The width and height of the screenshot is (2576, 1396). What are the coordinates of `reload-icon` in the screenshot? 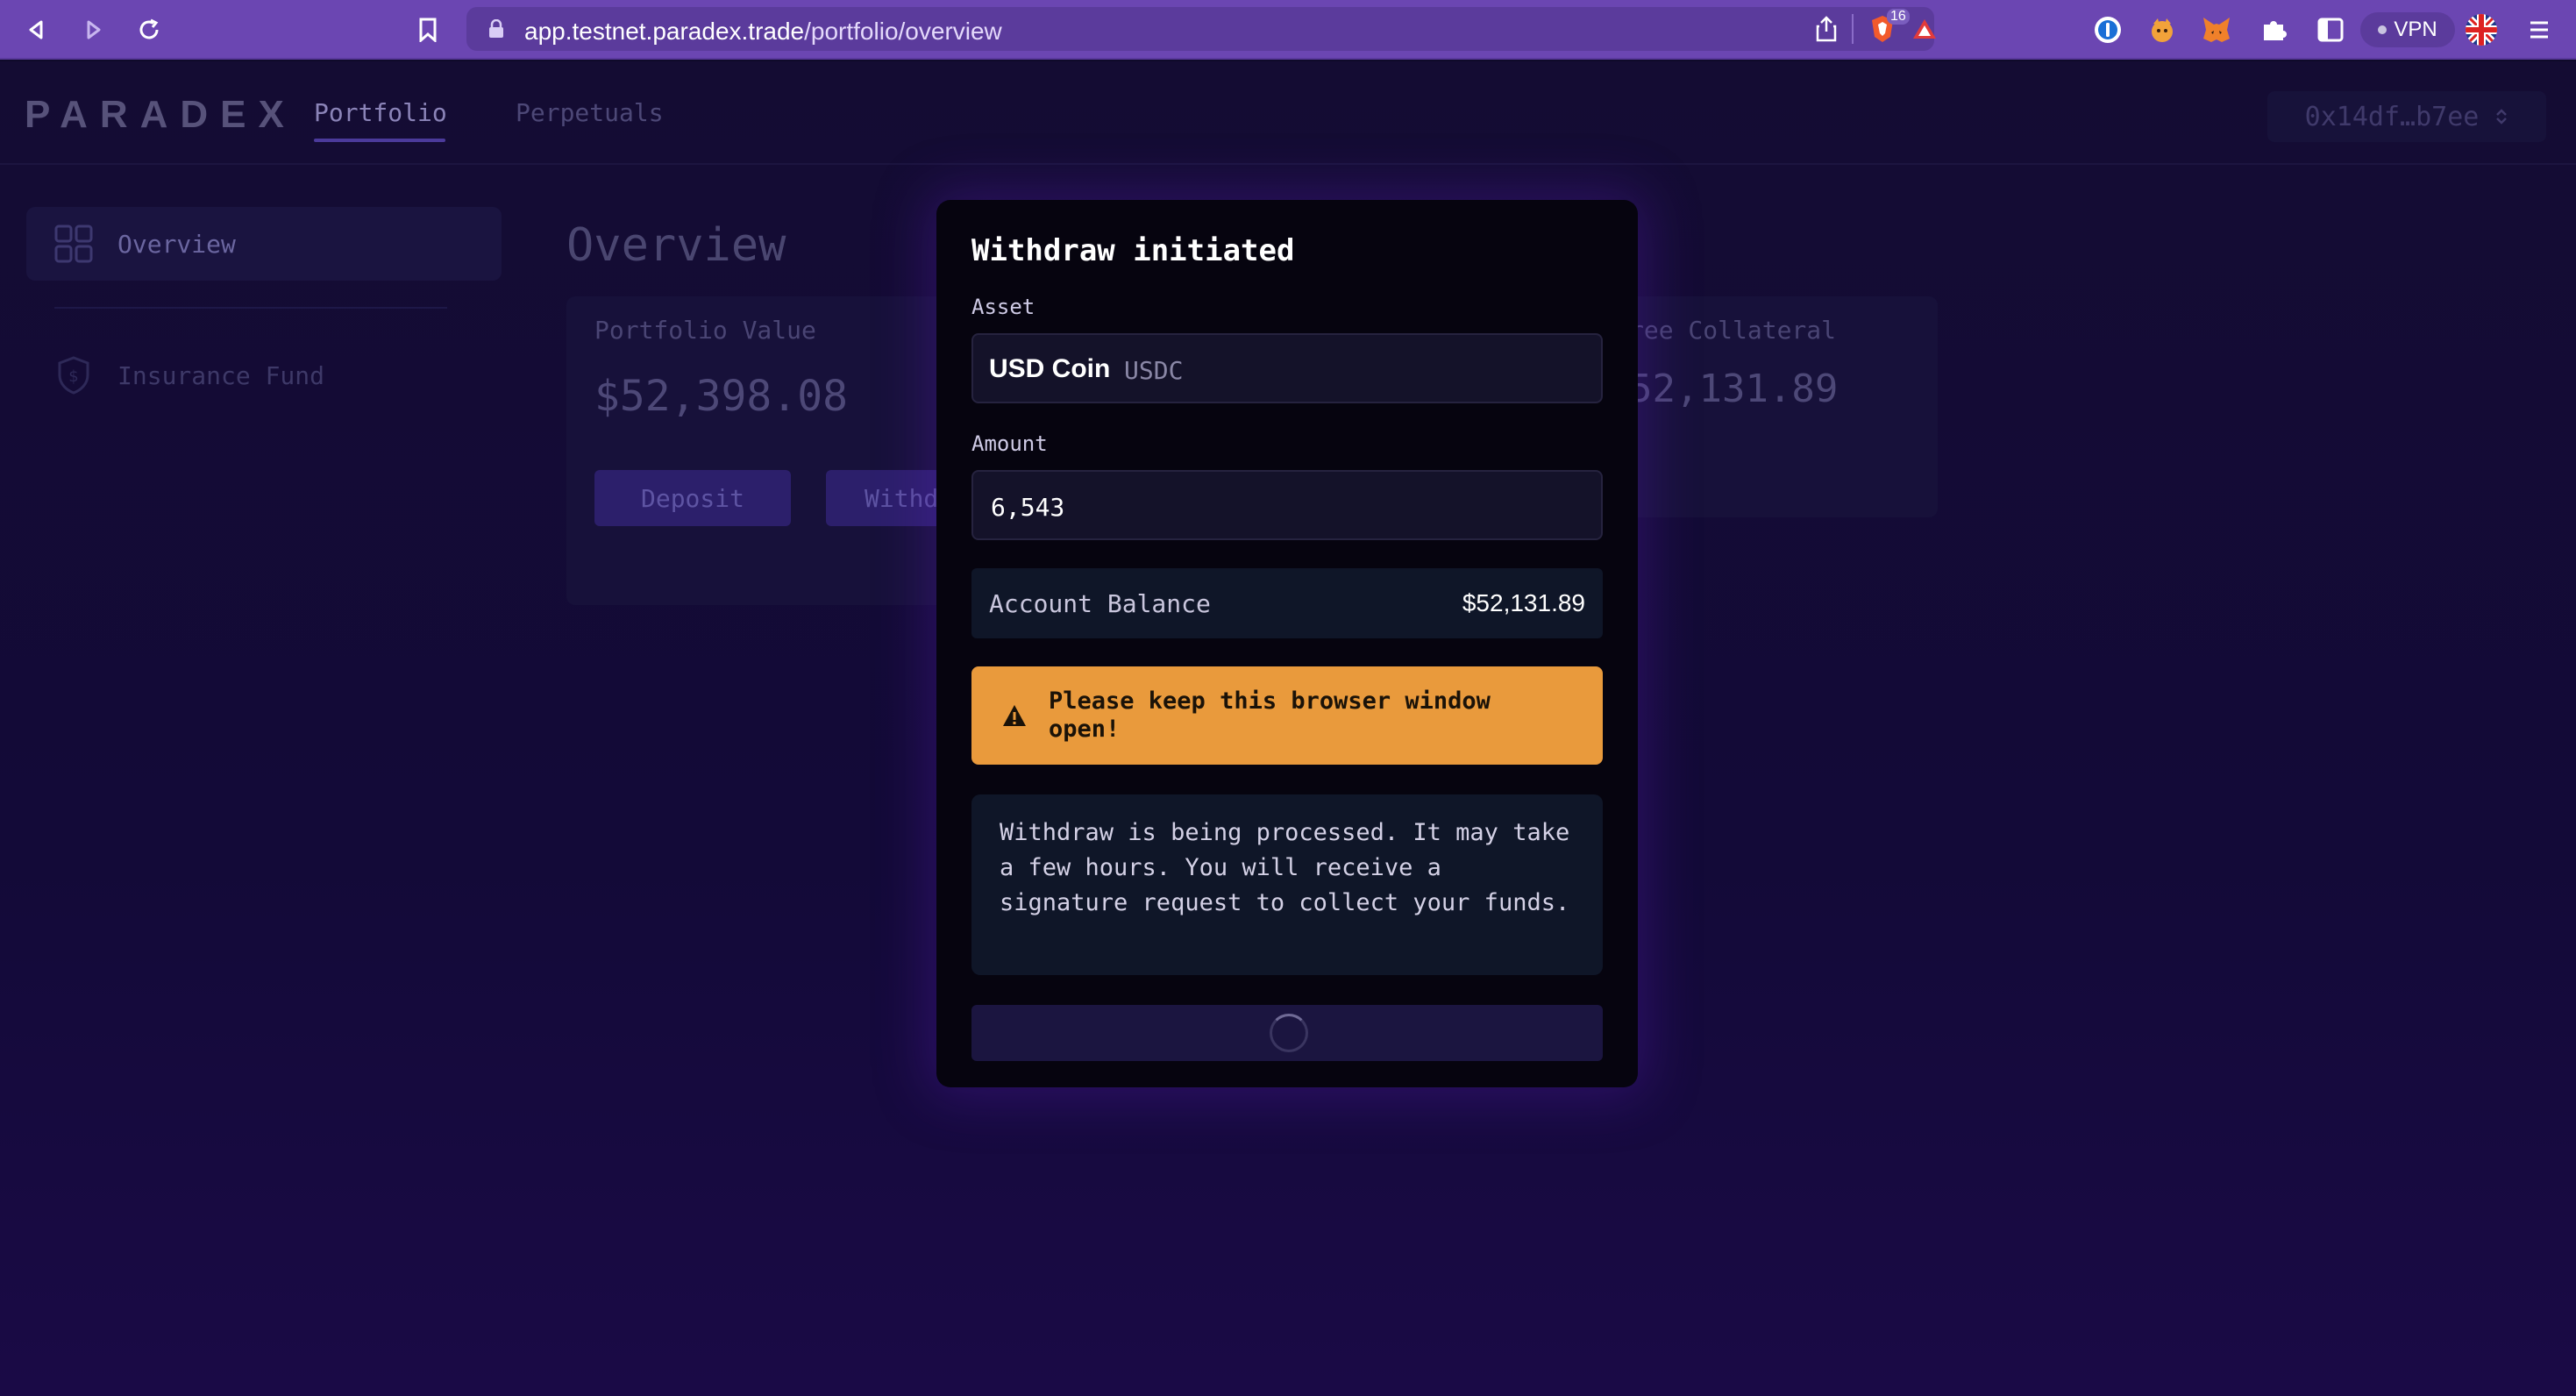 It's located at (149, 29).